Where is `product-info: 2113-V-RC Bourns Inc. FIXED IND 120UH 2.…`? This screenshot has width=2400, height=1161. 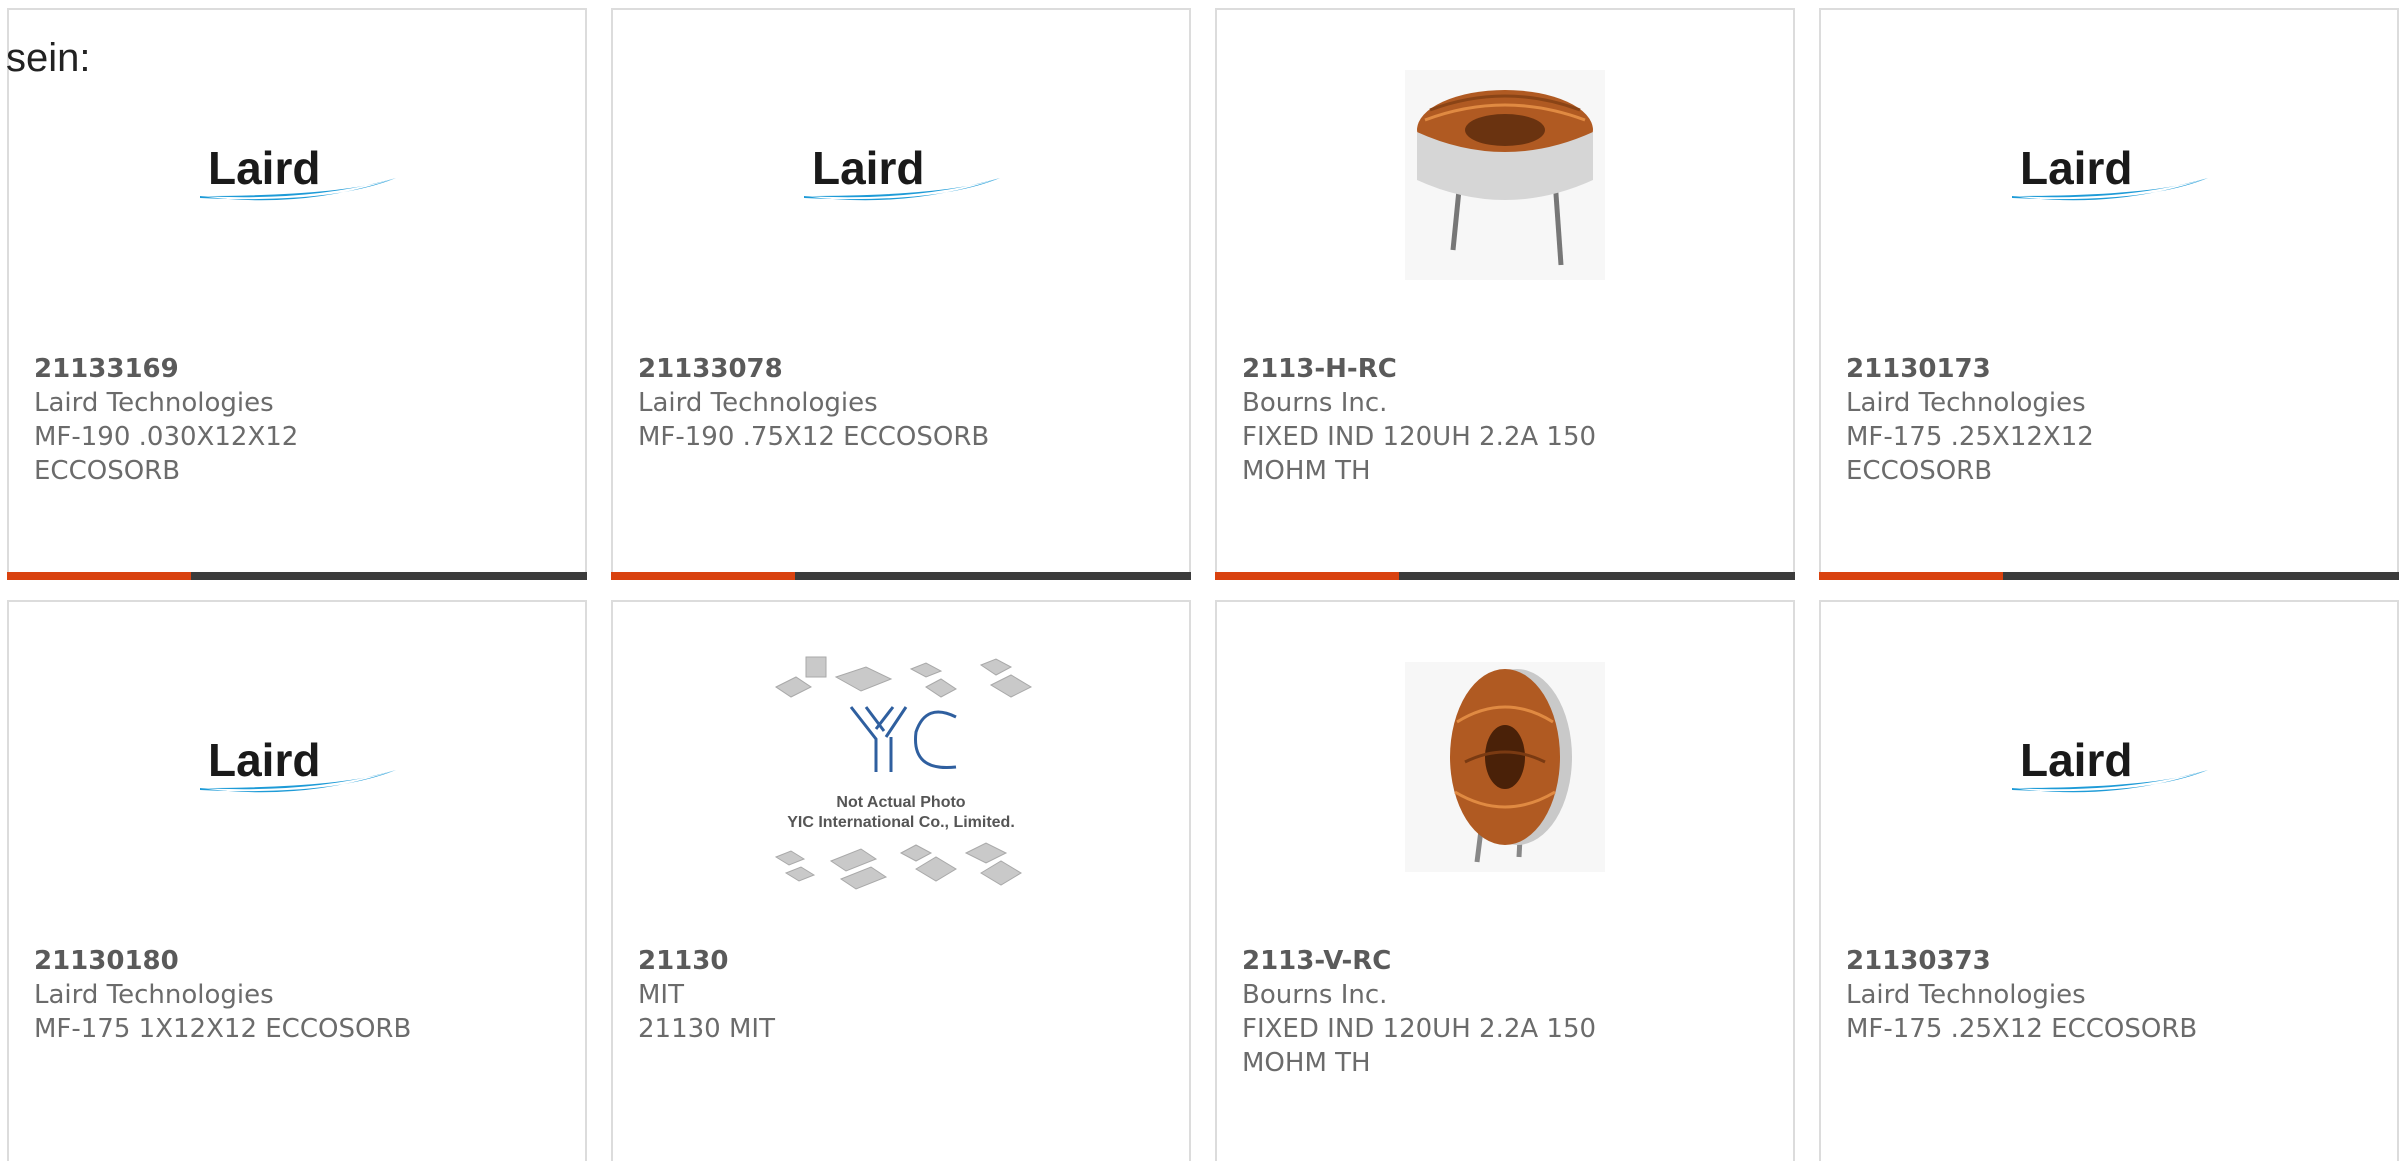 product-info: 2113-V-RC Bourns Inc. FIXED IND 120UH 2.… is located at coordinates (1507, 1012).